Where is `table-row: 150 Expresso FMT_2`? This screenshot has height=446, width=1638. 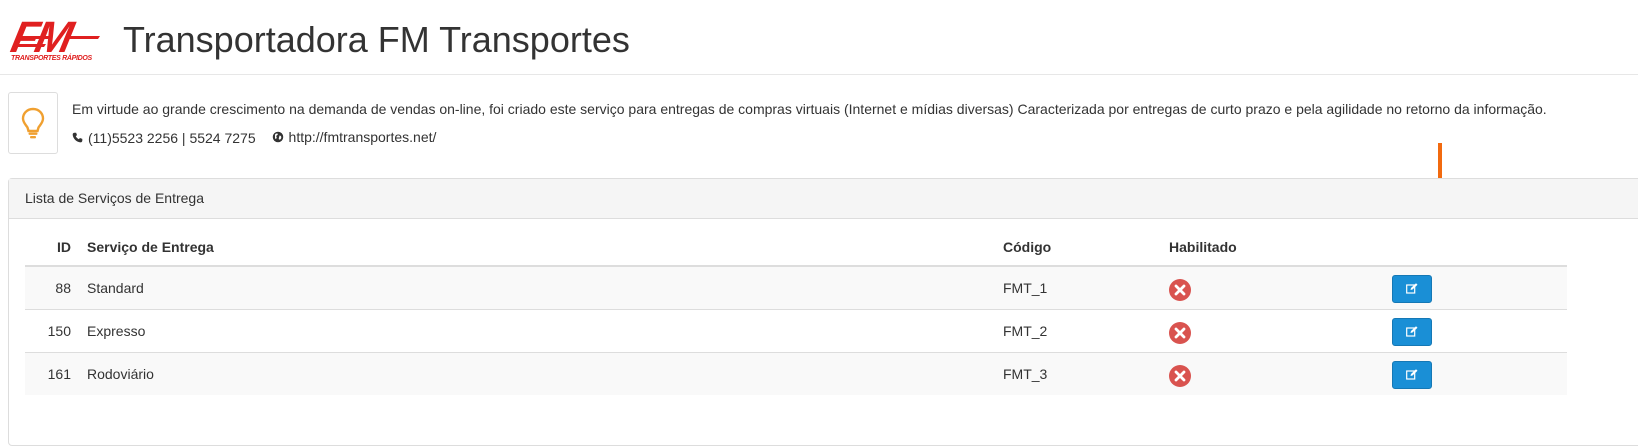
table-row: 150 Expresso FMT_2 is located at coordinates (796, 331).